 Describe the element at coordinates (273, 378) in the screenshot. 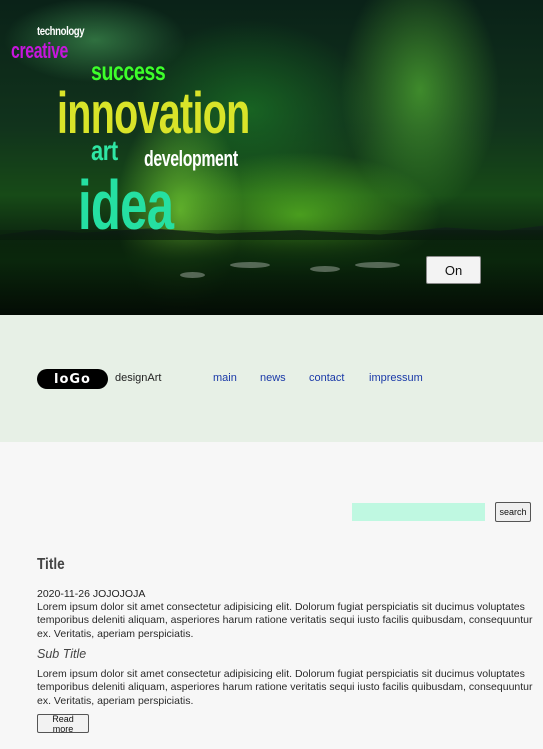

I see `nav-link-news: news` at that location.